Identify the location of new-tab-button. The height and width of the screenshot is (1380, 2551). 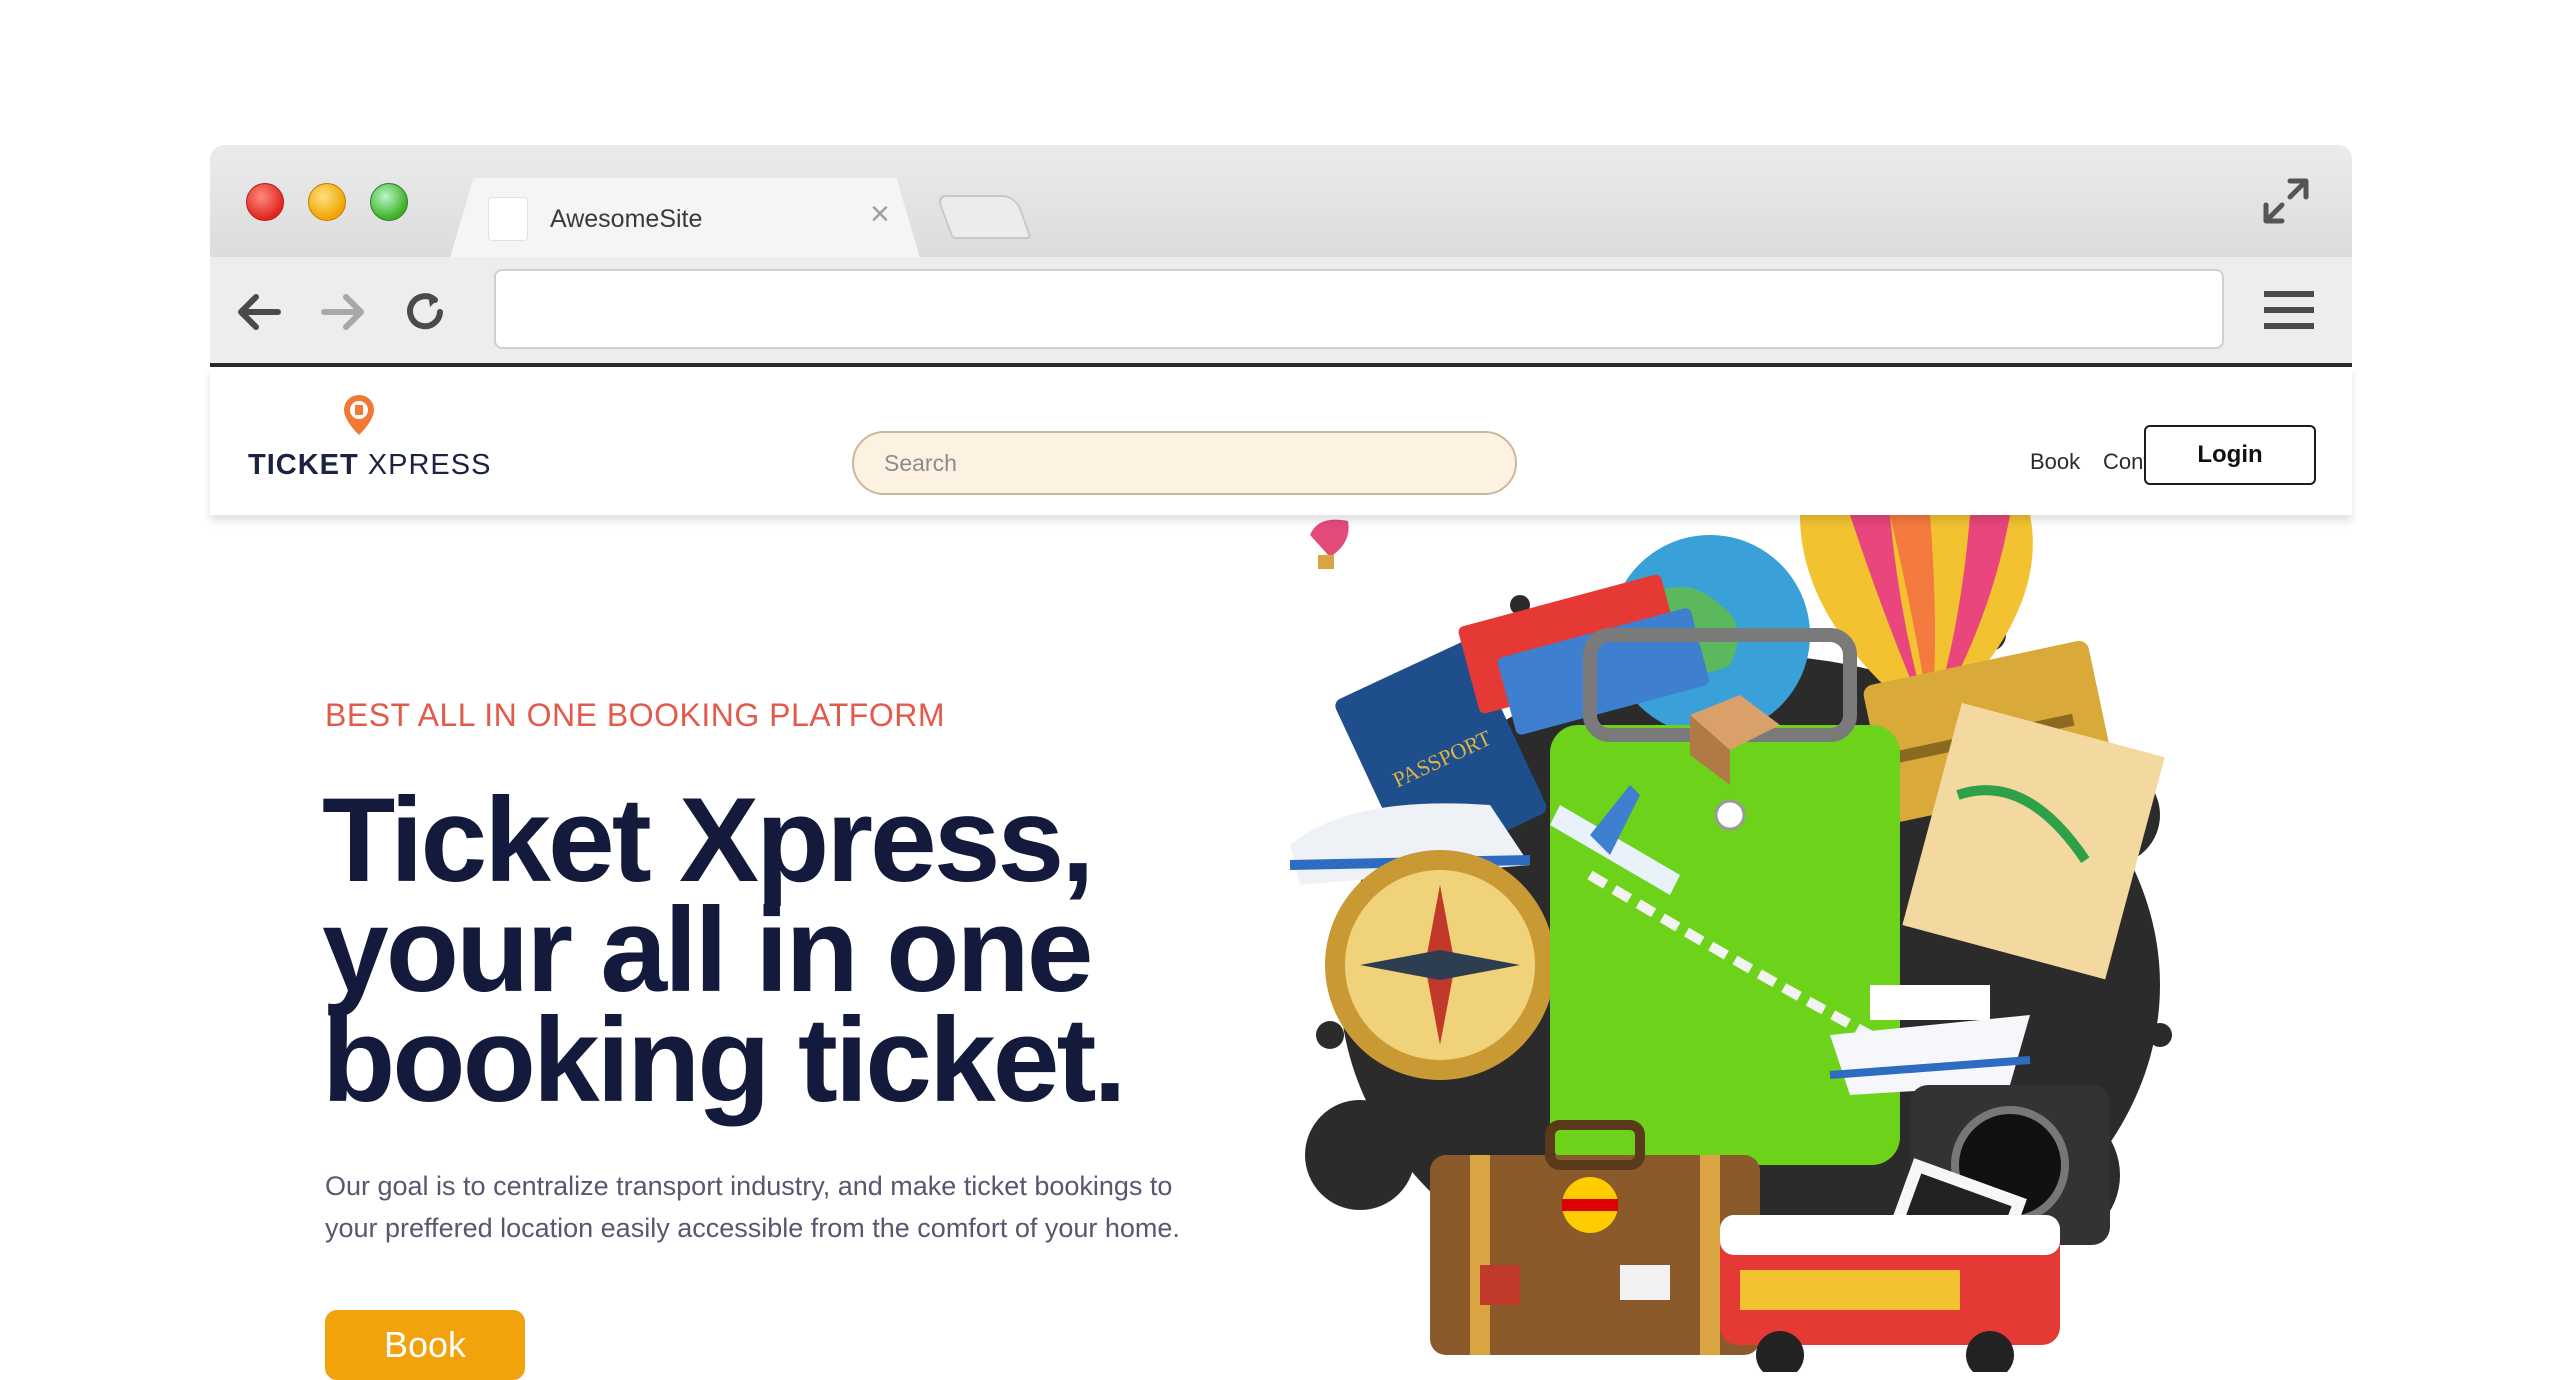
(984, 217).